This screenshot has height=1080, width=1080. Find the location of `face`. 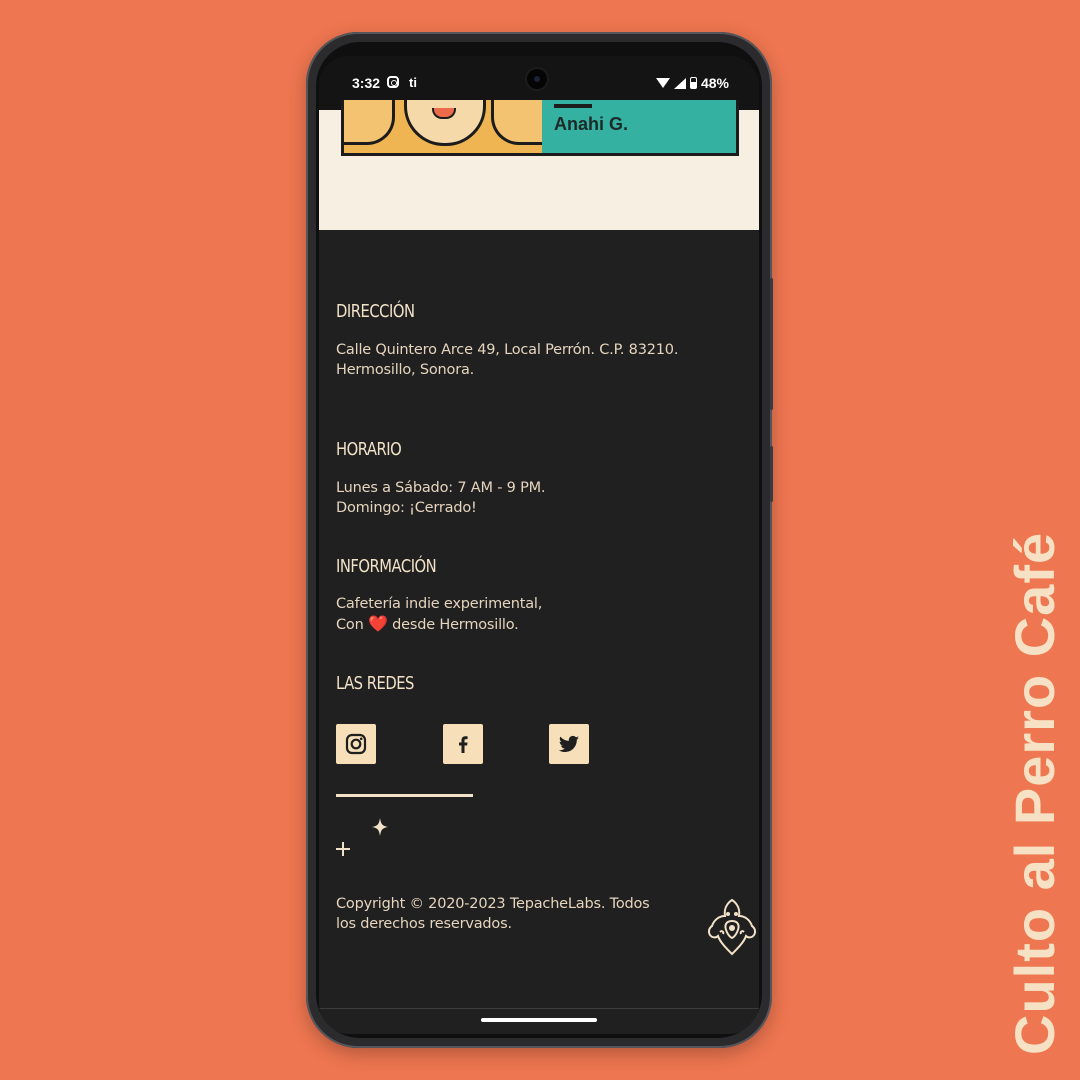

face is located at coordinates (445, 123).